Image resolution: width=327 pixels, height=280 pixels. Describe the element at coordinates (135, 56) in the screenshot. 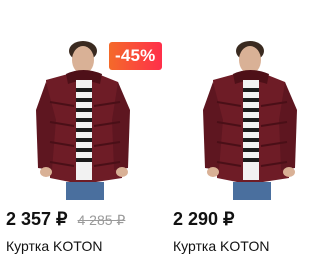

I see `discount-badge: -45%` at that location.